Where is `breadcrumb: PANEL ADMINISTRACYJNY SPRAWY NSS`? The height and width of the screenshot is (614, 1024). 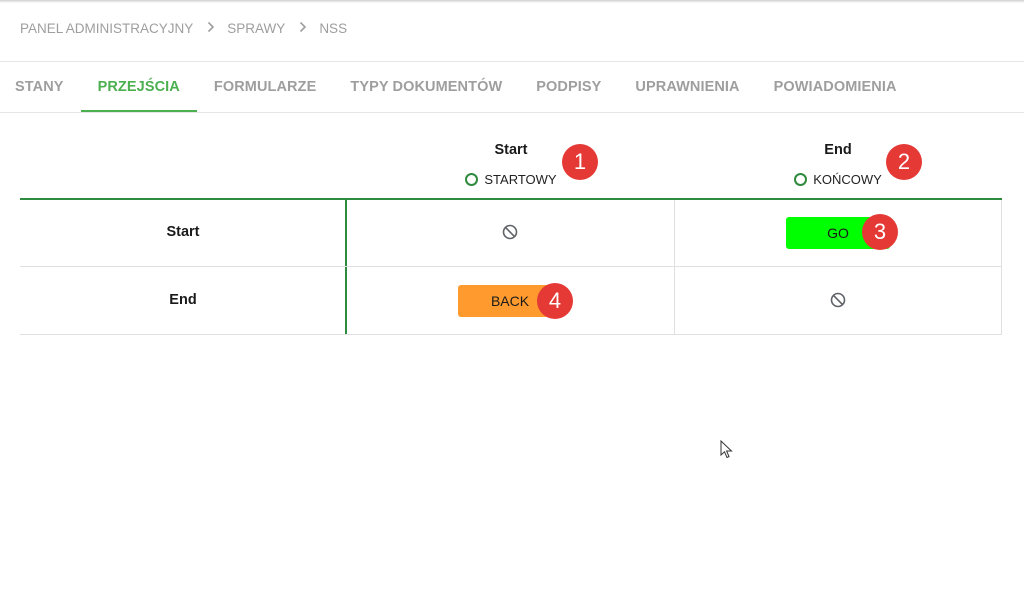 breadcrumb: PANEL ADMINISTRACYJNY SPRAWY NSS is located at coordinates (183, 28).